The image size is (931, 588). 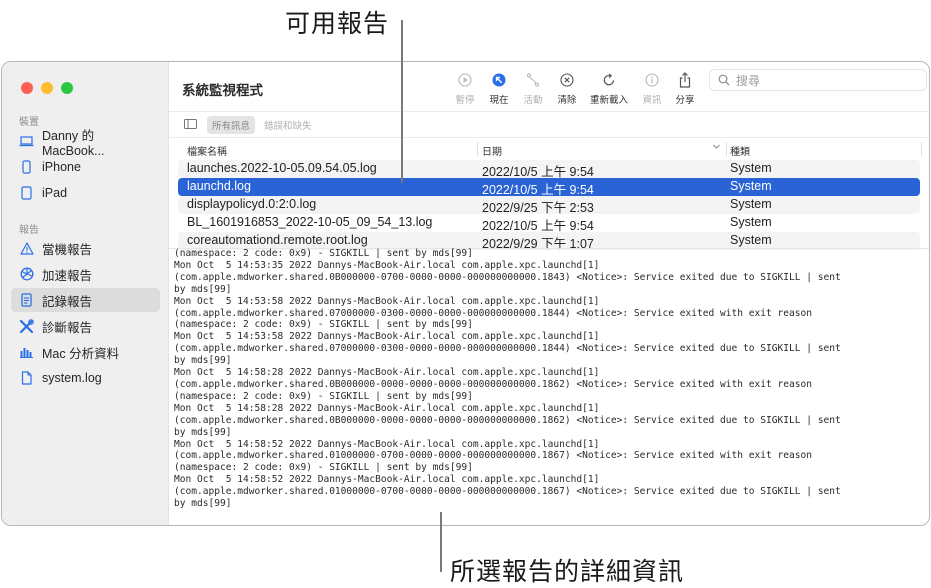 I want to click on sidebar-item-ipad: iPad, so click(x=85, y=193).